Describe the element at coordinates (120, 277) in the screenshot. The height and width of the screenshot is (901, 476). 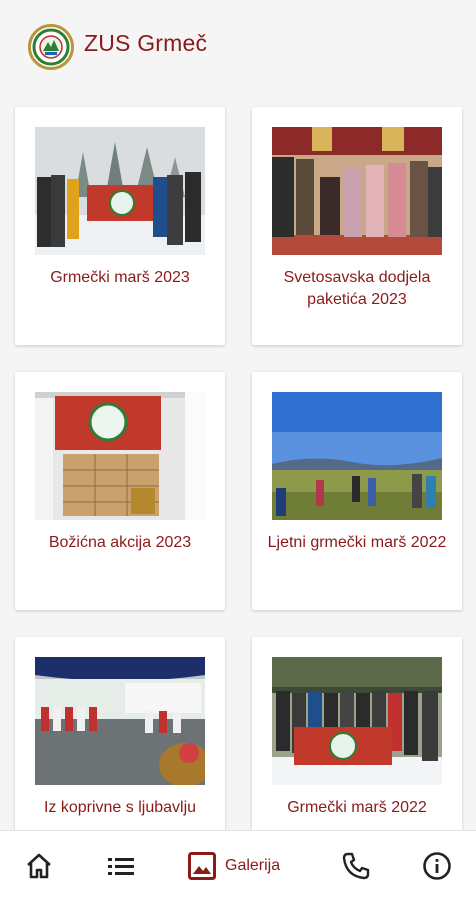
I see `gallery-card-title: Grmečki marš 2023` at that location.